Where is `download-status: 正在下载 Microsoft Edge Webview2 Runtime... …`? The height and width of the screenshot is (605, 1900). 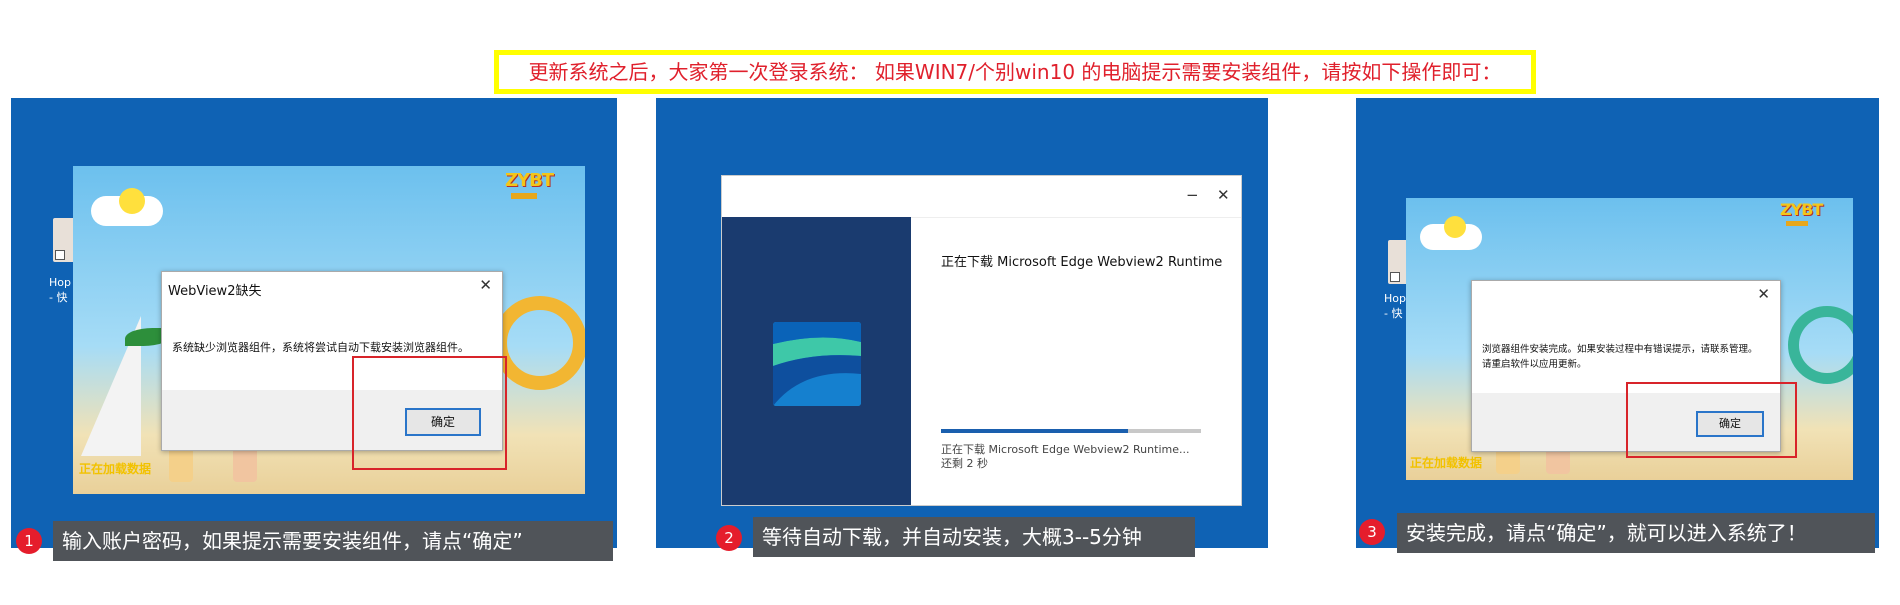
download-status: 正在下载 Microsoft Edge Webview2 Runtime... … is located at coordinates (1065, 456).